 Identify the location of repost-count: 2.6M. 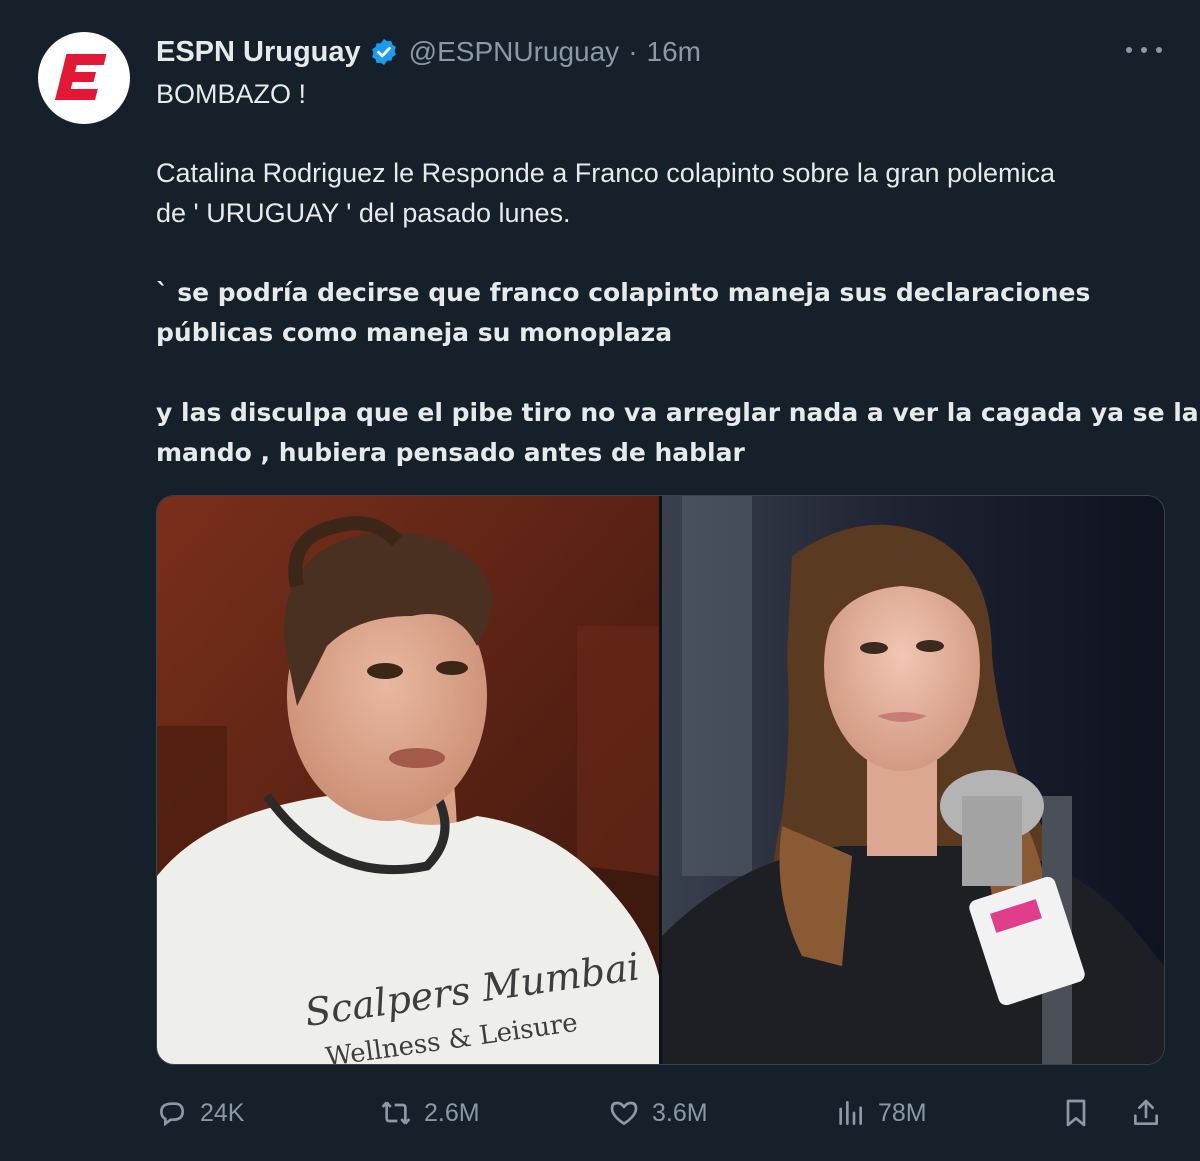
(452, 1112).